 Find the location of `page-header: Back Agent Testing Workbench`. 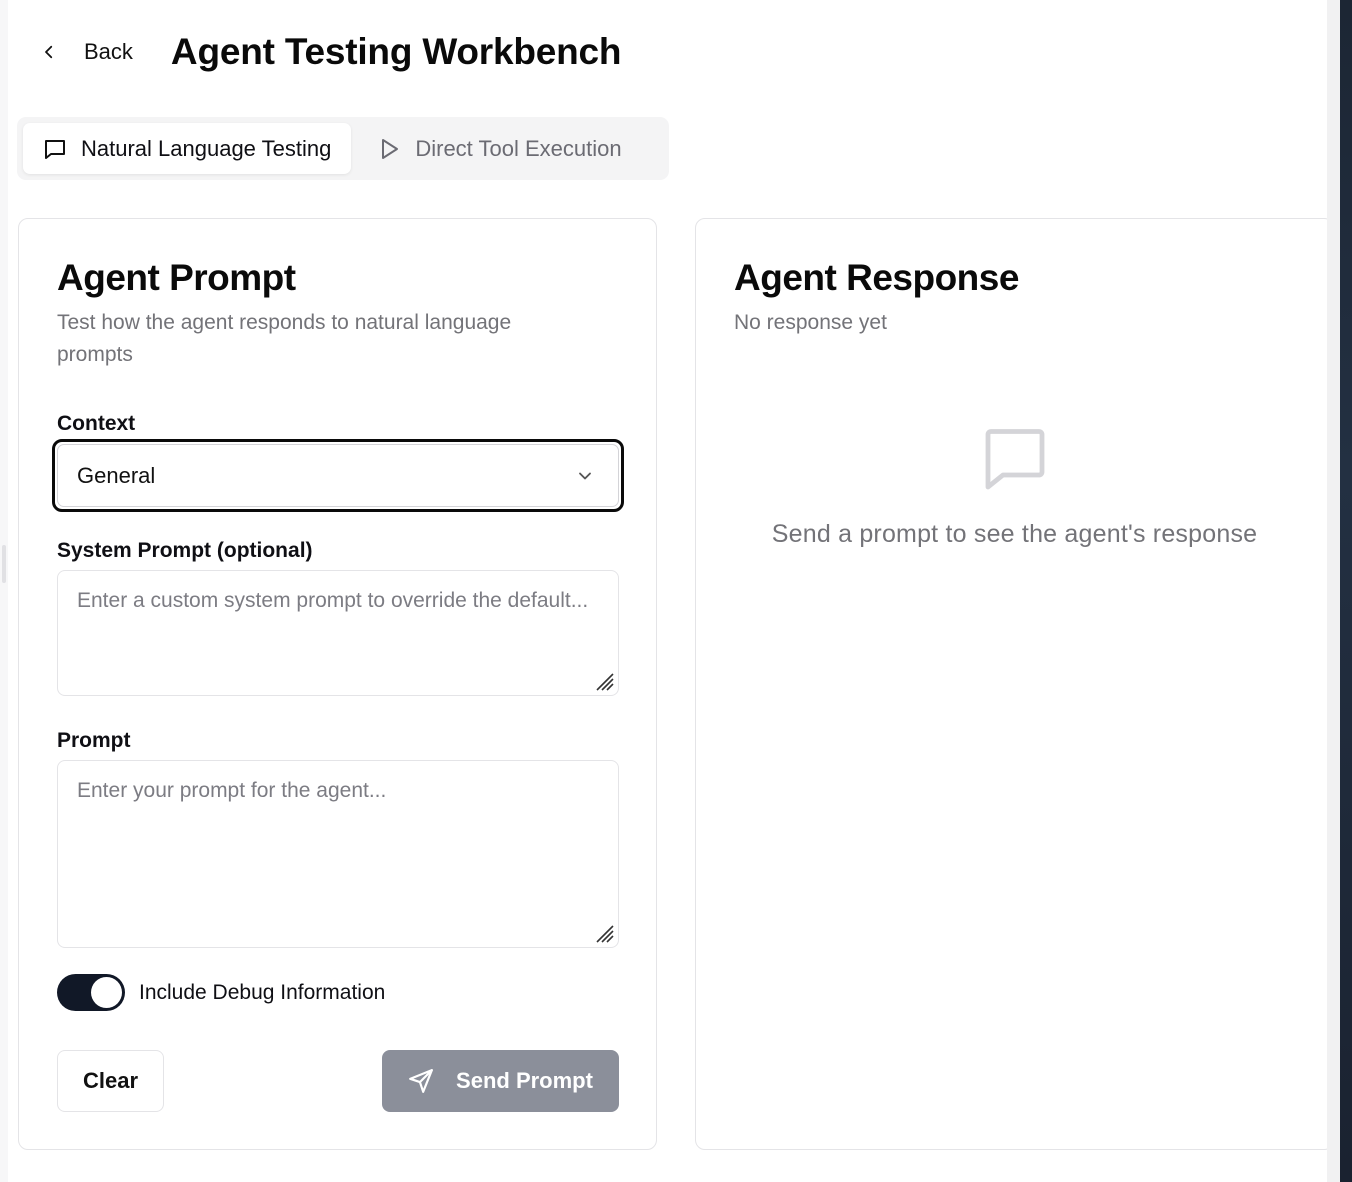

page-header: Back Agent Testing Workbench is located at coordinates (328, 52).